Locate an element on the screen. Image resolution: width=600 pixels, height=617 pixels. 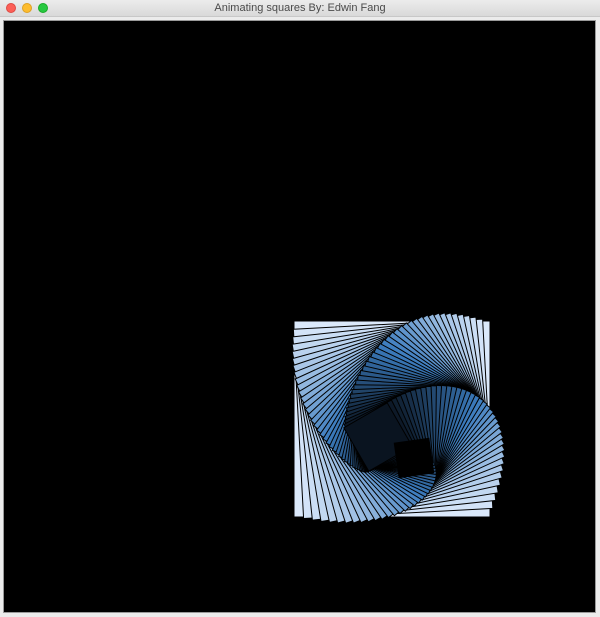
window-title: Animating squares By: Edwin Fang is located at coordinates (300, 8).